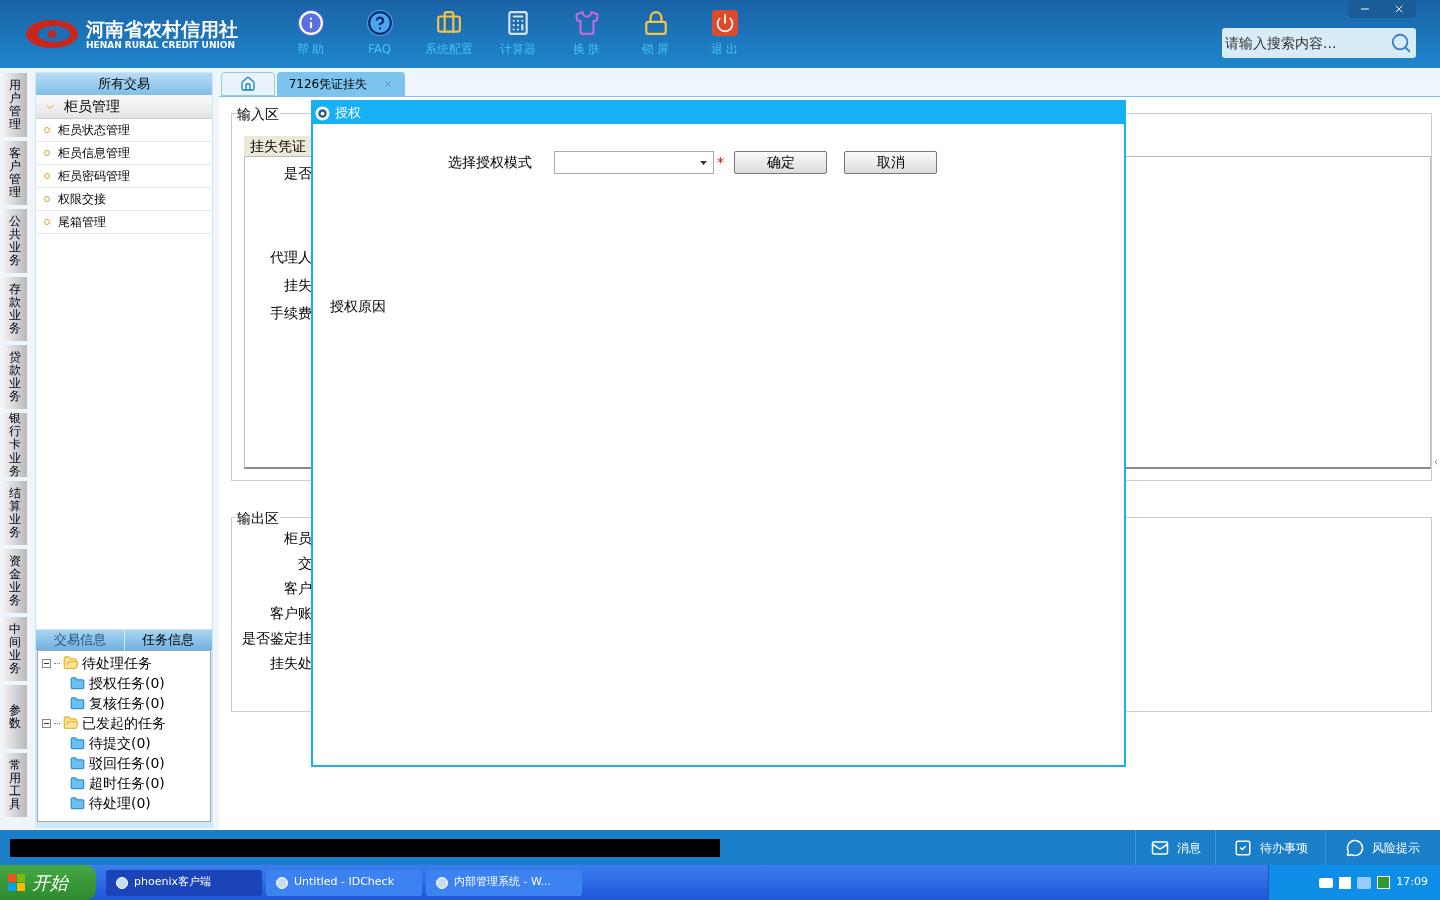 Image resolution: width=1440 pixels, height=900 pixels. I want to click on power-icon, so click(724, 23).